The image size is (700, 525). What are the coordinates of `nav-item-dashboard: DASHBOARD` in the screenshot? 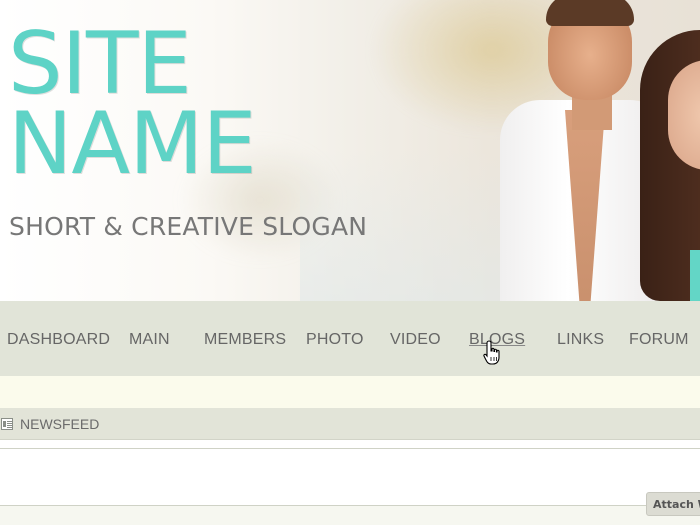 It's located at (58, 340).